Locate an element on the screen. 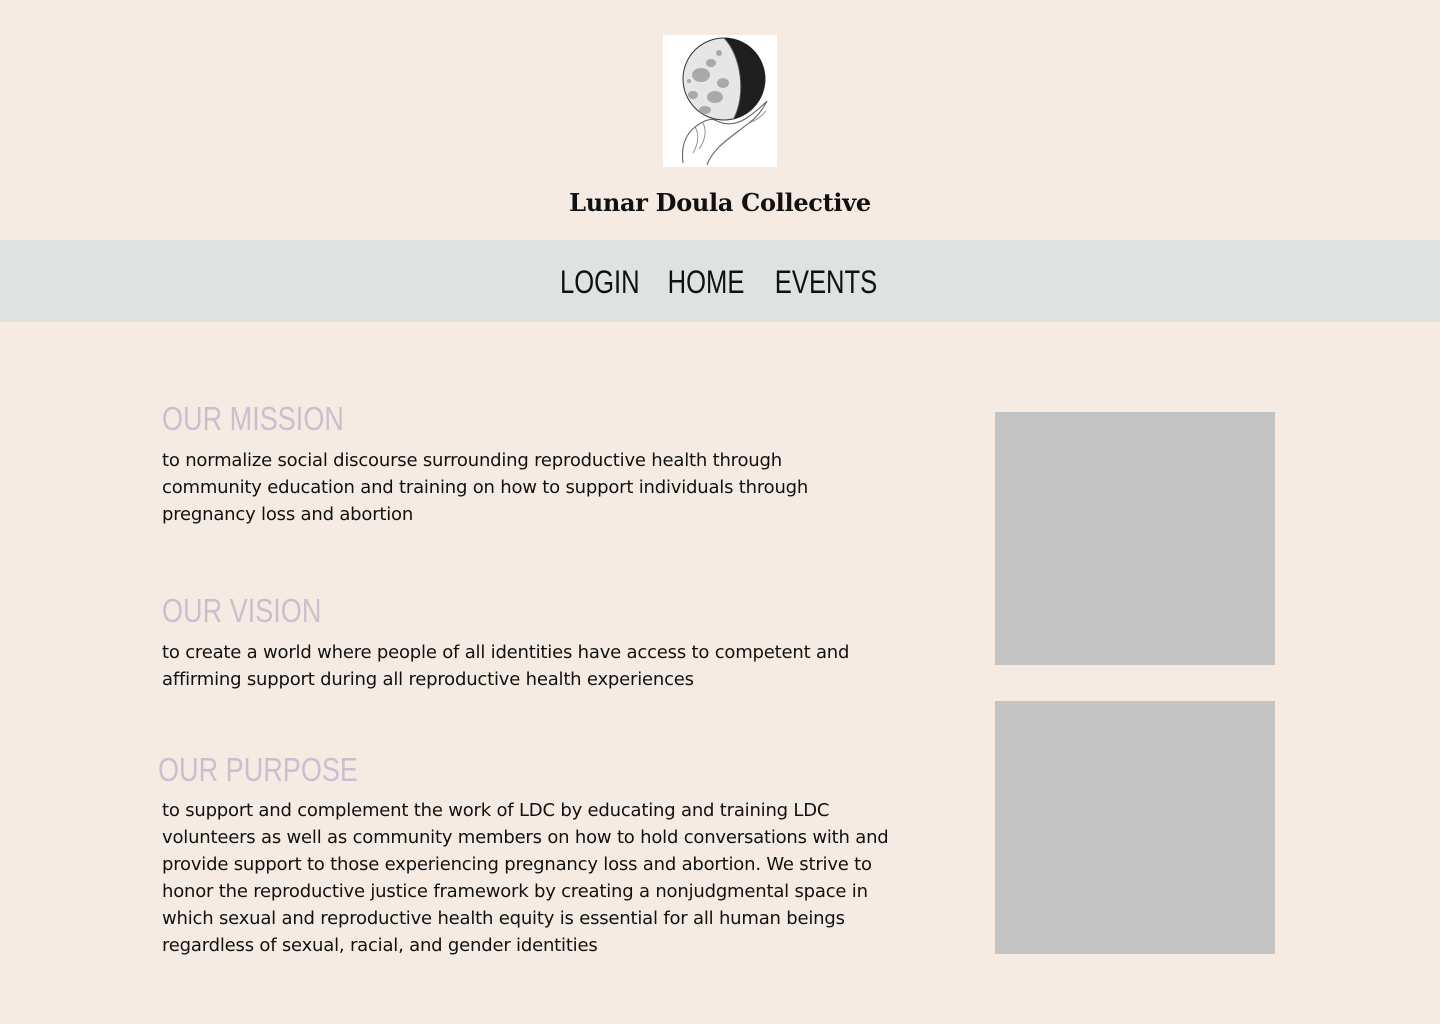 The width and height of the screenshot is (1440, 1024). nav-events-link: EVENTS is located at coordinates (826, 281).